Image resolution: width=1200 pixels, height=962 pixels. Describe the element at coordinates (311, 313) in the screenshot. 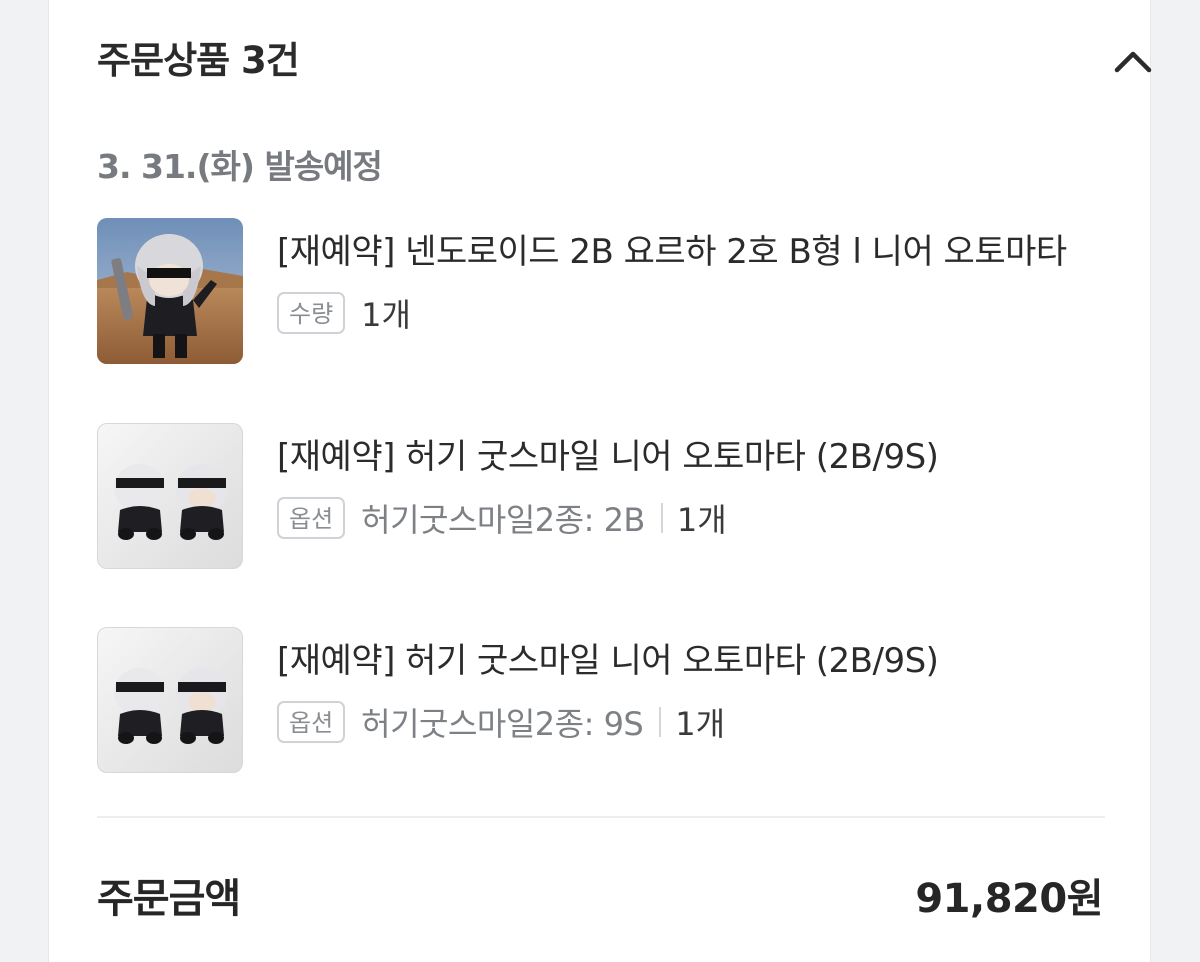

I see `quantity-tag: 수량` at that location.